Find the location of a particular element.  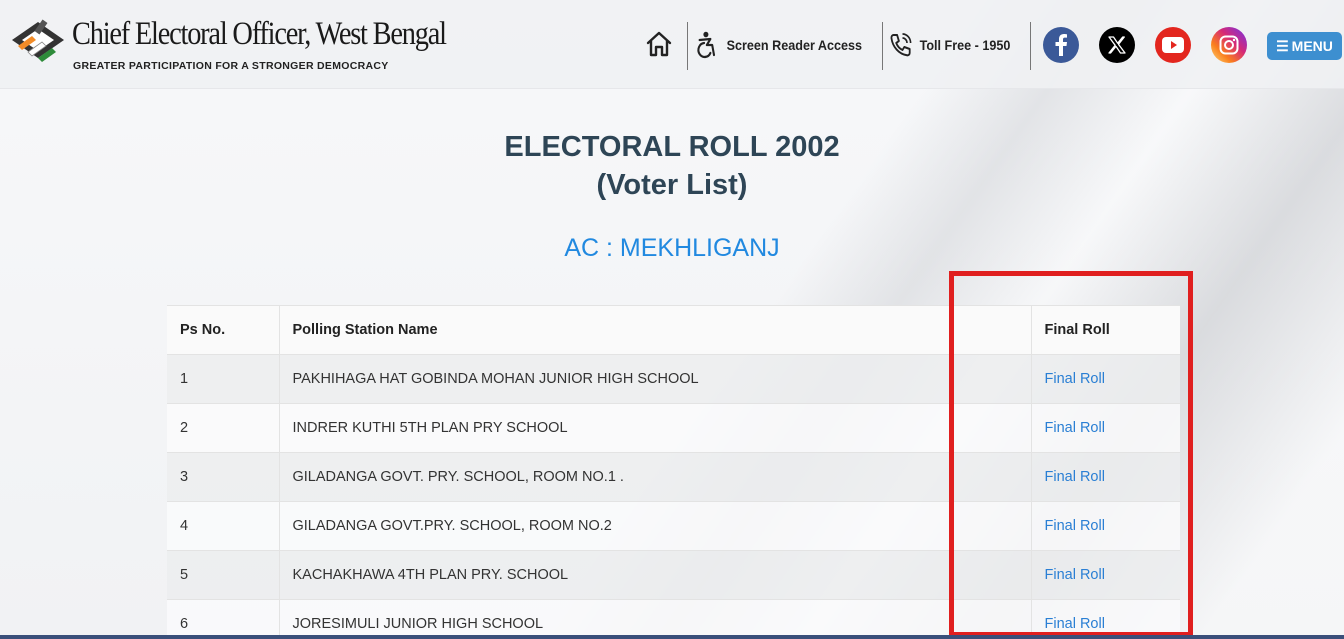

ps-number: 6 is located at coordinates (223, 619).